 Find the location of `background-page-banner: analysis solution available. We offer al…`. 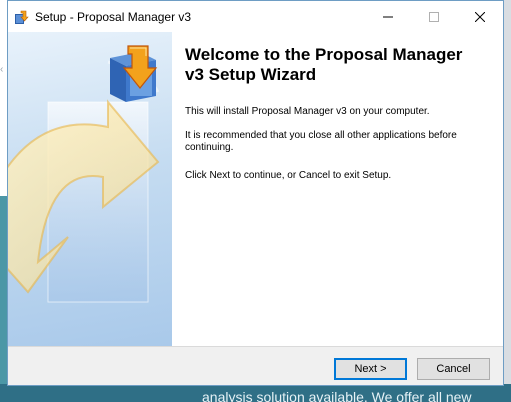

background-page-banner: analysis solution available. We offer al… is located at coordinates (255, 393).